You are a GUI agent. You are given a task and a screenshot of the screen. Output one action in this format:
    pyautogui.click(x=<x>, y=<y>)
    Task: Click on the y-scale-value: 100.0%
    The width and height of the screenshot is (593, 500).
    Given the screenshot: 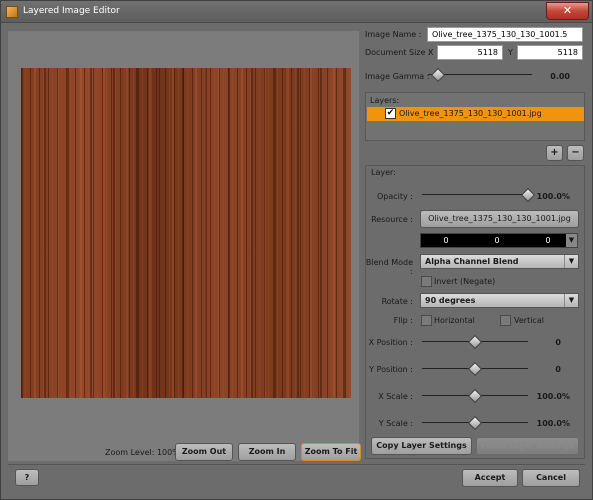 What is the action you would take?
    pyautogui.click(x=553, y=423)
    